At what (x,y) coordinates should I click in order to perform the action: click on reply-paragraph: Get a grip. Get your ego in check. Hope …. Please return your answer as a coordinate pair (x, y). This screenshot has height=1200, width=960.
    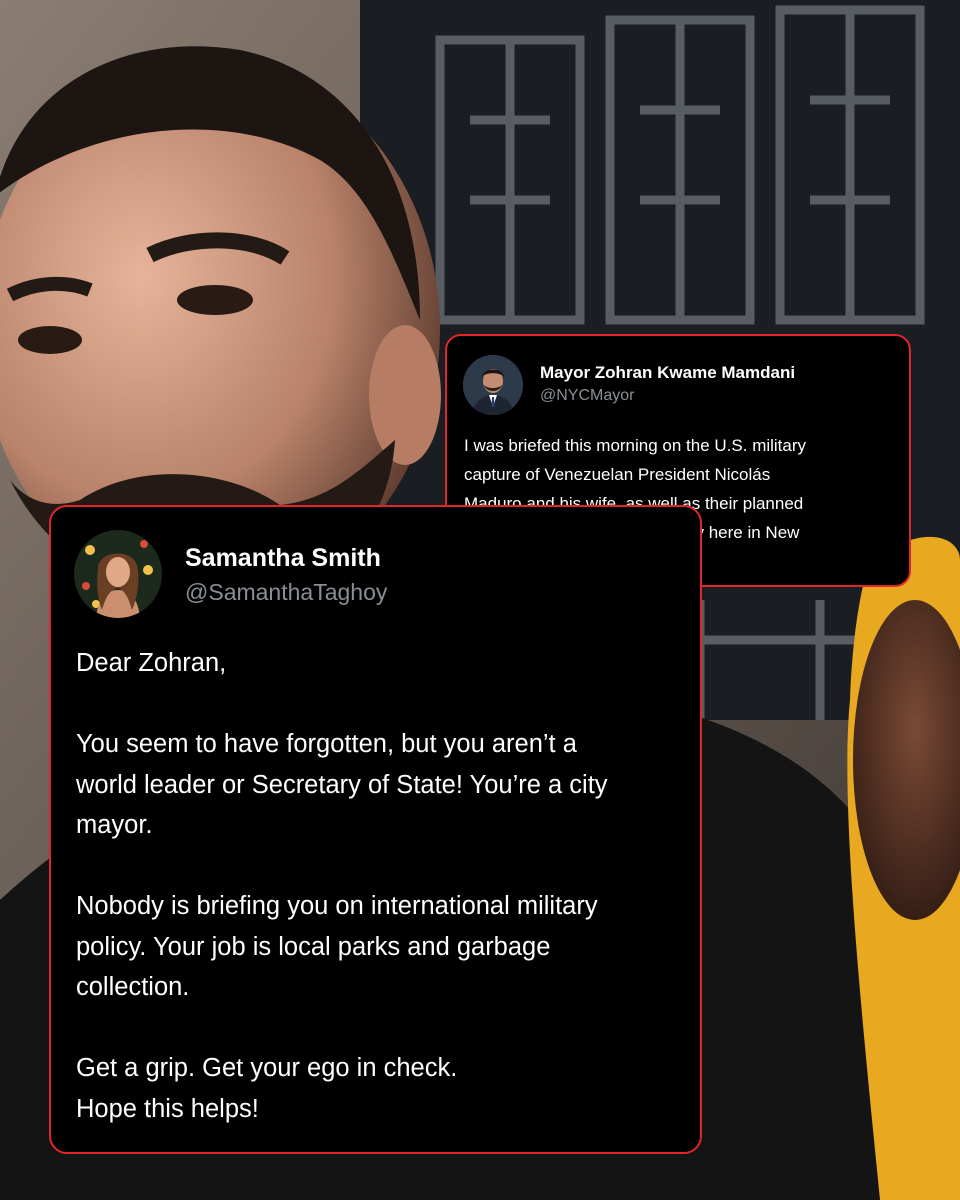
    Looking at the image, I should click on (381, 1088).